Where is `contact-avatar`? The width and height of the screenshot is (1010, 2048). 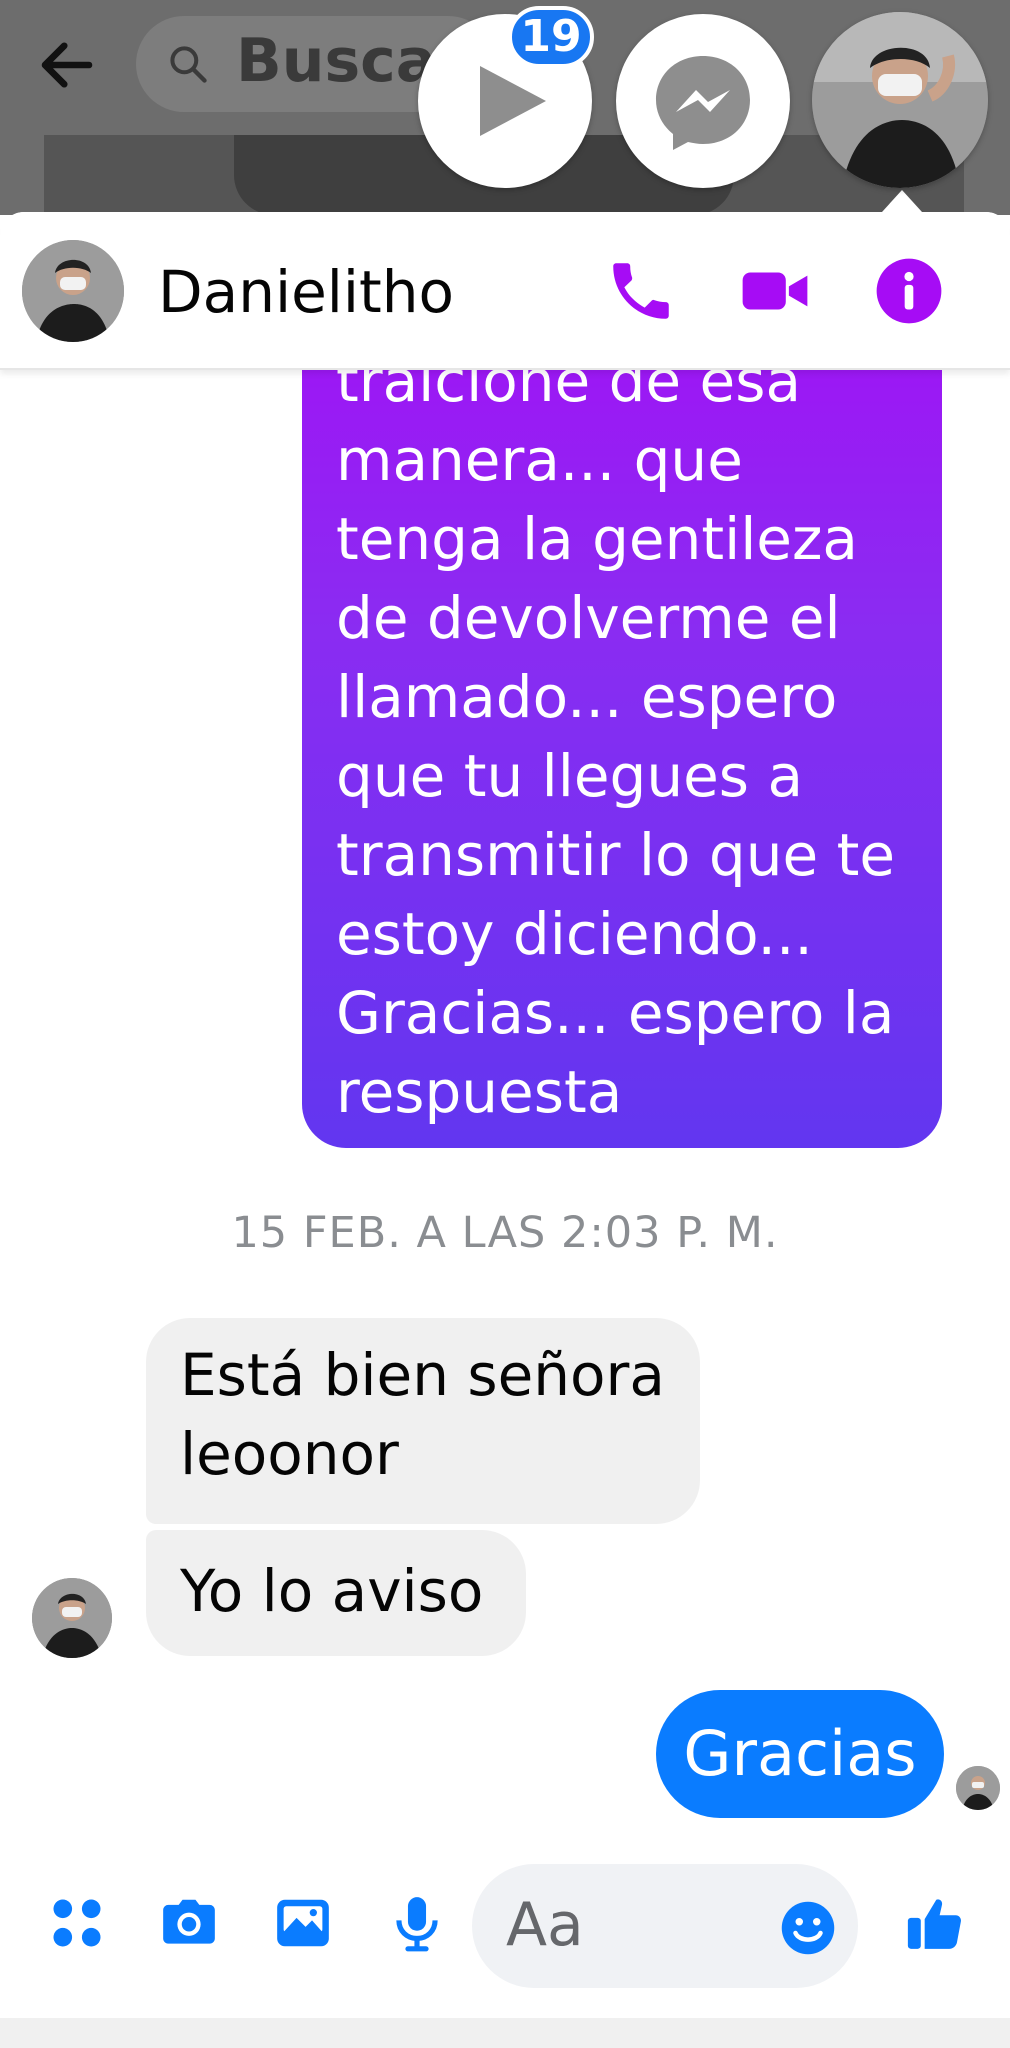 contact-avatar is located at coordinates (73, 291).